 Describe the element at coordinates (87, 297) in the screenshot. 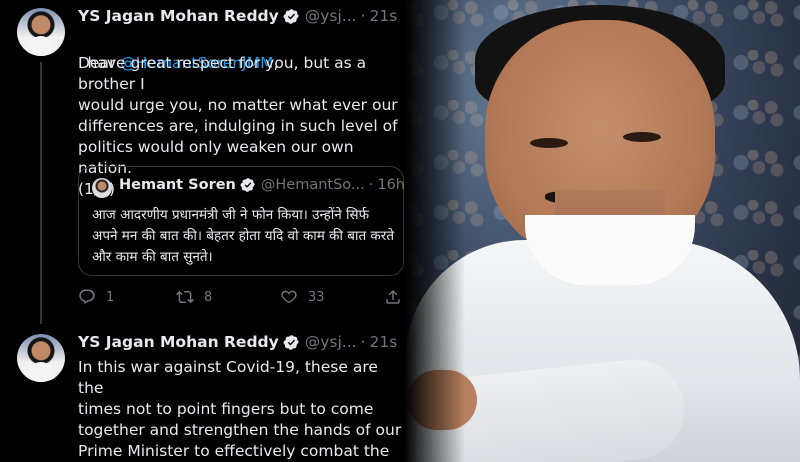

I see `reply-icon` at that location.